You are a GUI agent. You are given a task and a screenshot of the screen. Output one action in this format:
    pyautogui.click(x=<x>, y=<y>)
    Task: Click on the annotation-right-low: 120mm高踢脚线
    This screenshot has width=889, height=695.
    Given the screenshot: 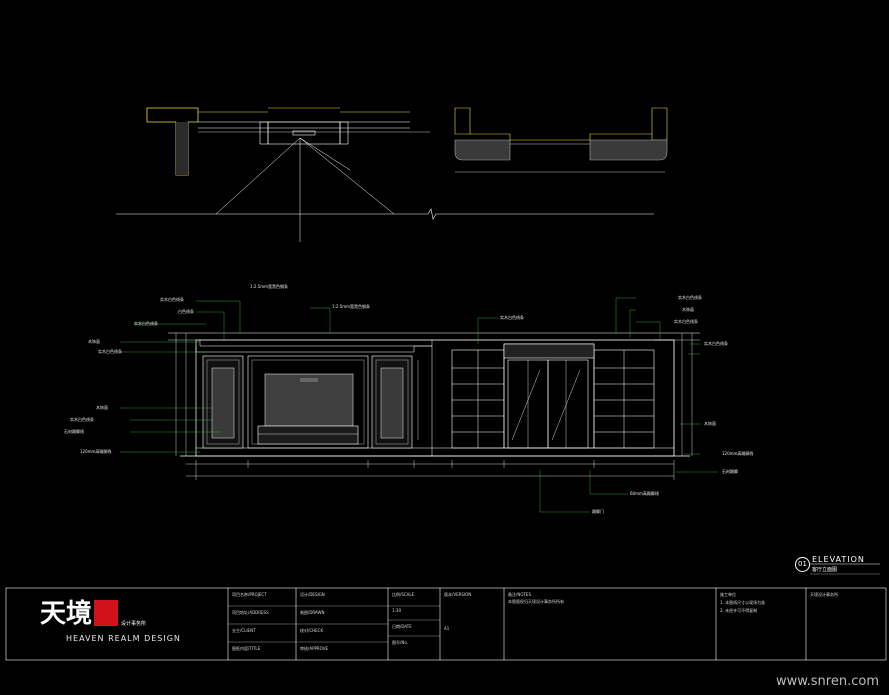 What is the action you would take?
    pyautogui.click(x=738, y=453)
    